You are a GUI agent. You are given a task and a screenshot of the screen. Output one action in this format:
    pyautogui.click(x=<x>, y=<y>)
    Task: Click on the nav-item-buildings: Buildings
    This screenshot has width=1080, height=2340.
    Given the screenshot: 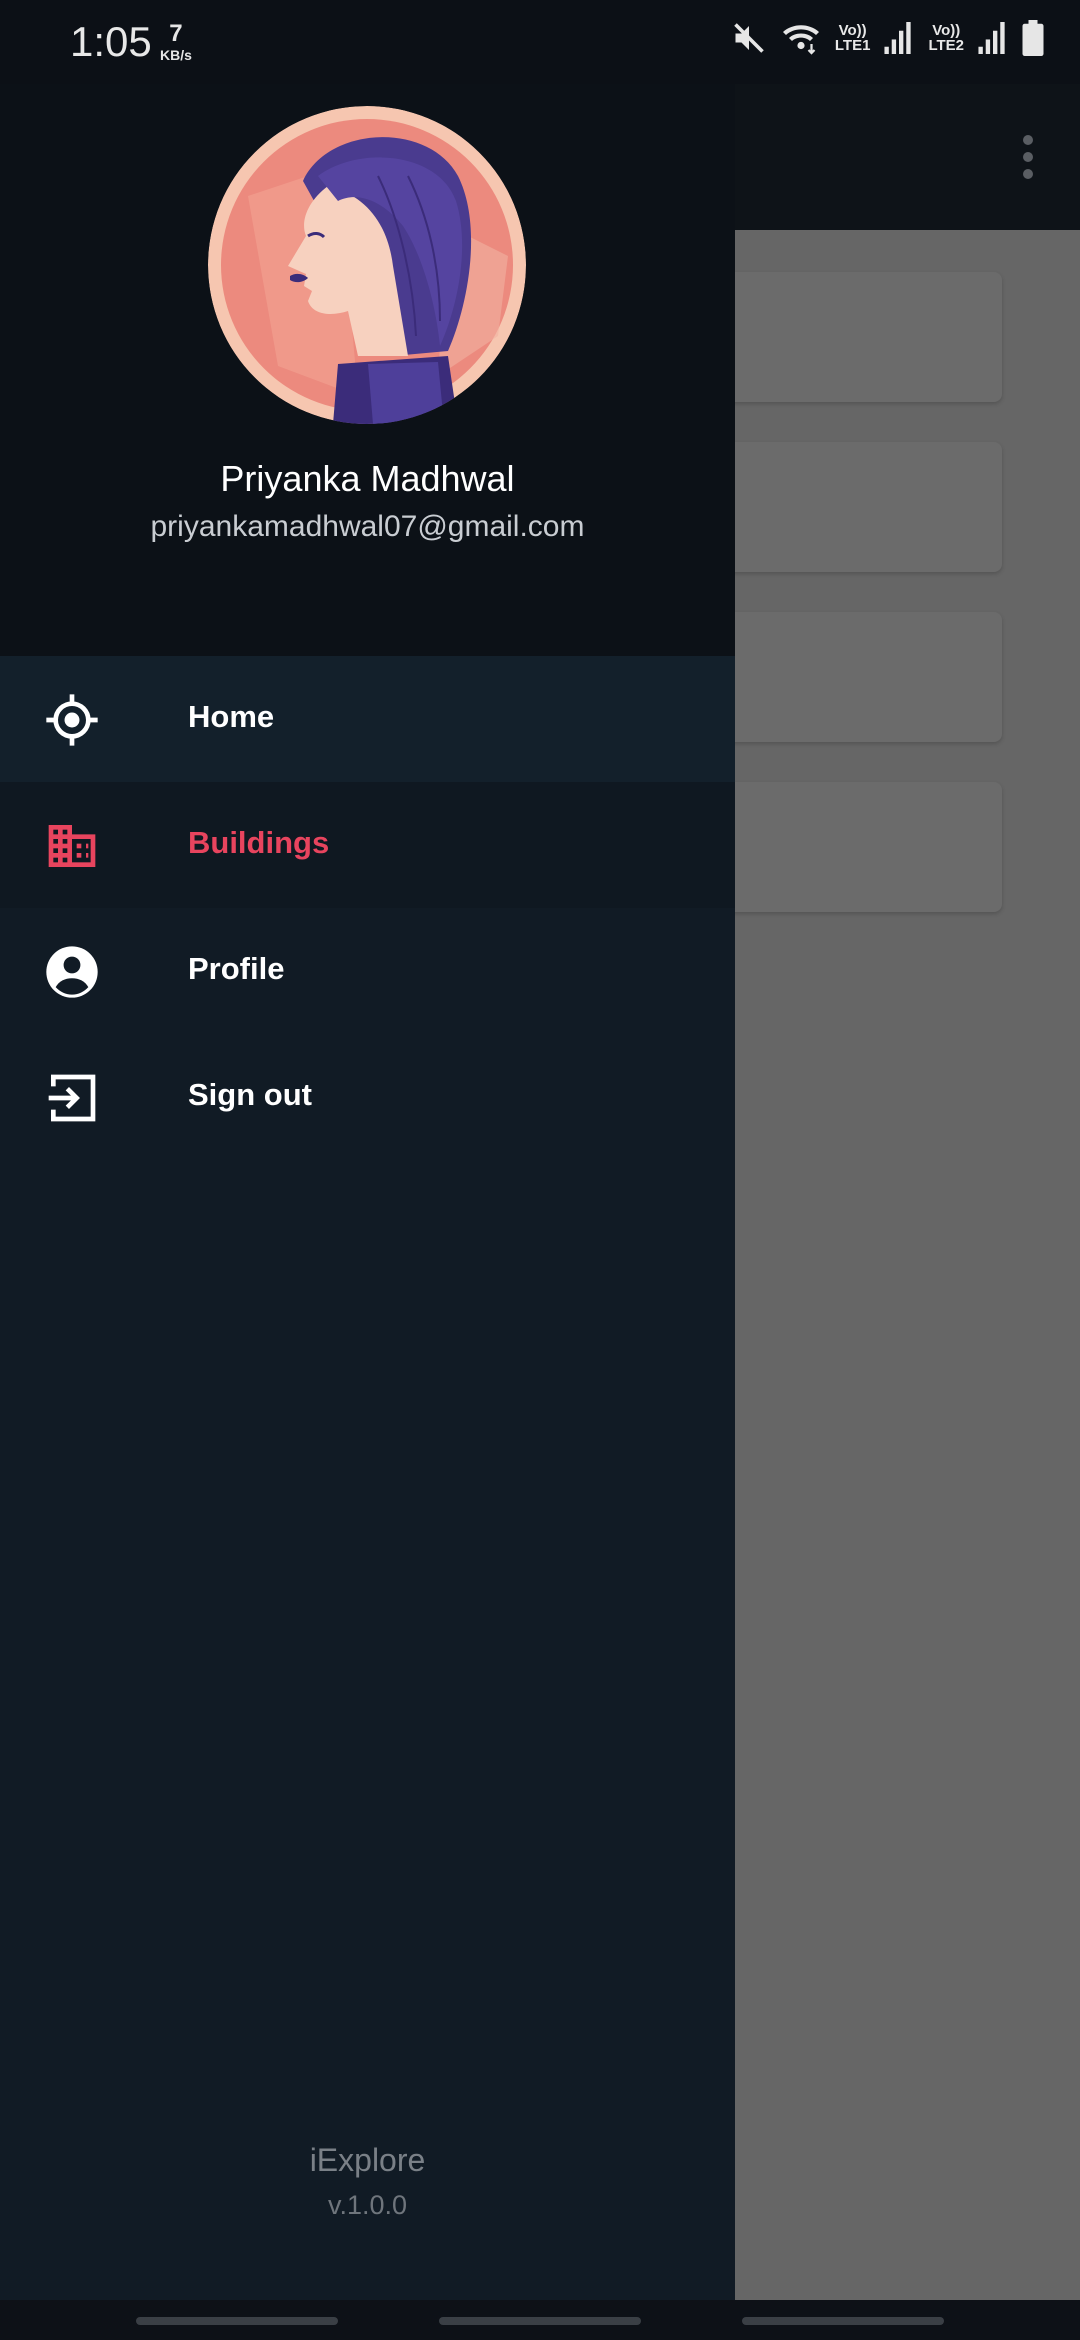 What is the action you would take?
    pyautogui.click(x=367, y=845)
    